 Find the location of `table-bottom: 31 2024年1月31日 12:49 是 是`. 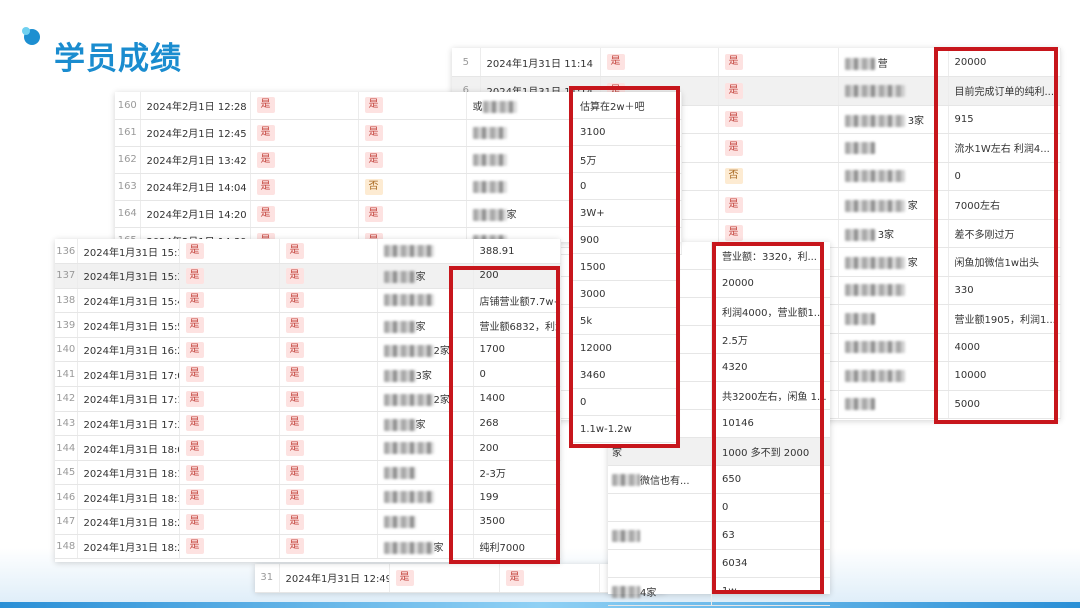

table-bottom: 31 2024年1月31日 12:49 是 是 is located at coordinates (460, 578).